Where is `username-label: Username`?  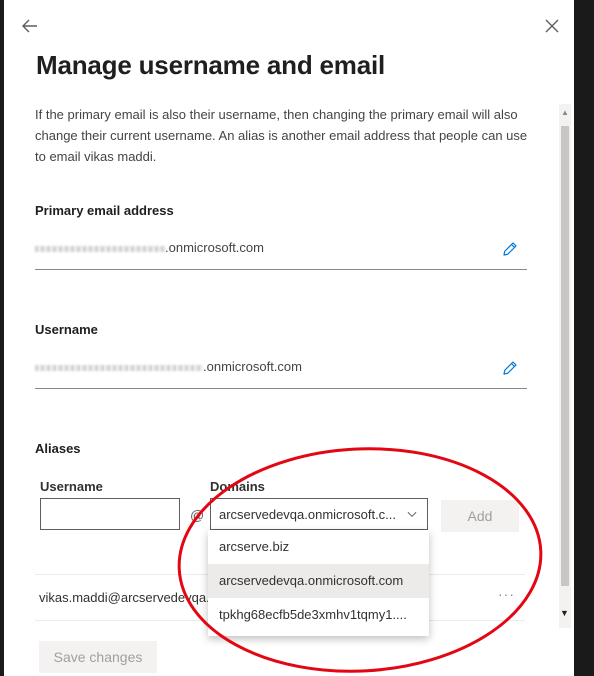
username-label: Username is located at coordinates (66, 329).